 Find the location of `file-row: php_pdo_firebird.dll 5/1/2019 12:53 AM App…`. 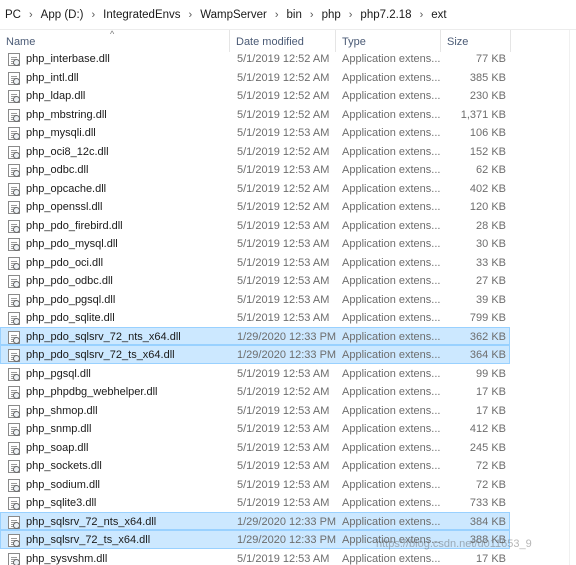

file-row: php_pdo_firebird.dll 5/1/2019 12:53 AM App… is located at coordinates (255, 225).